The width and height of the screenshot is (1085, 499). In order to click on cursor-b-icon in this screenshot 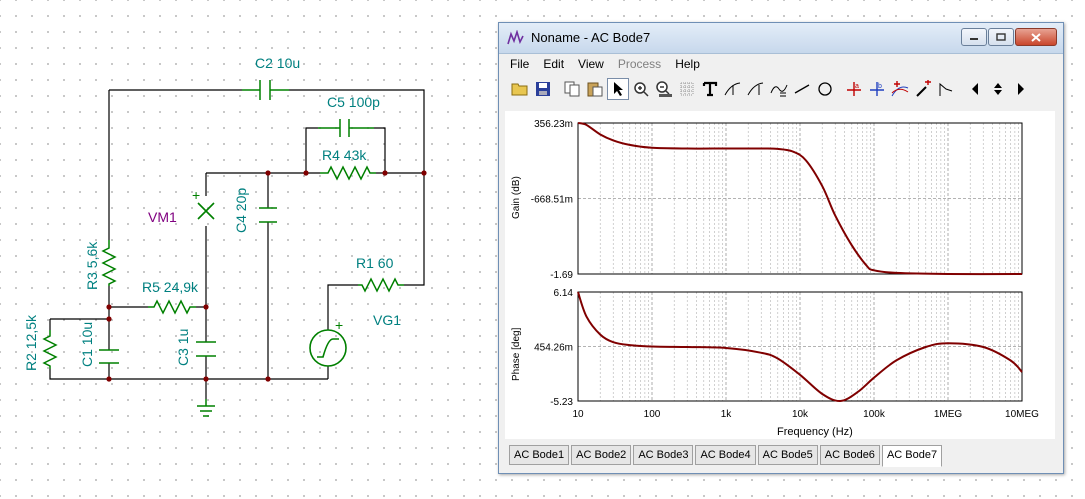, I will do `click(755, 89)`.